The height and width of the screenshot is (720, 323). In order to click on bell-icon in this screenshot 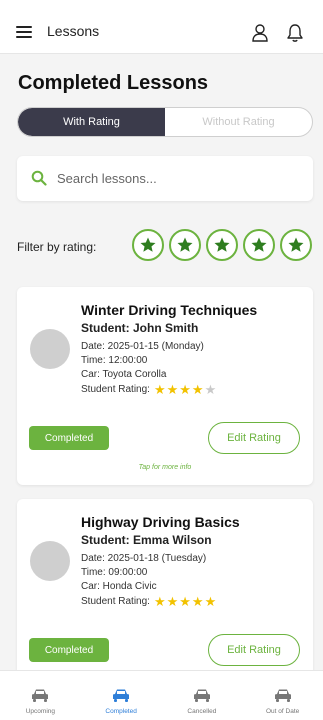, I will do `click(295, 33)`.